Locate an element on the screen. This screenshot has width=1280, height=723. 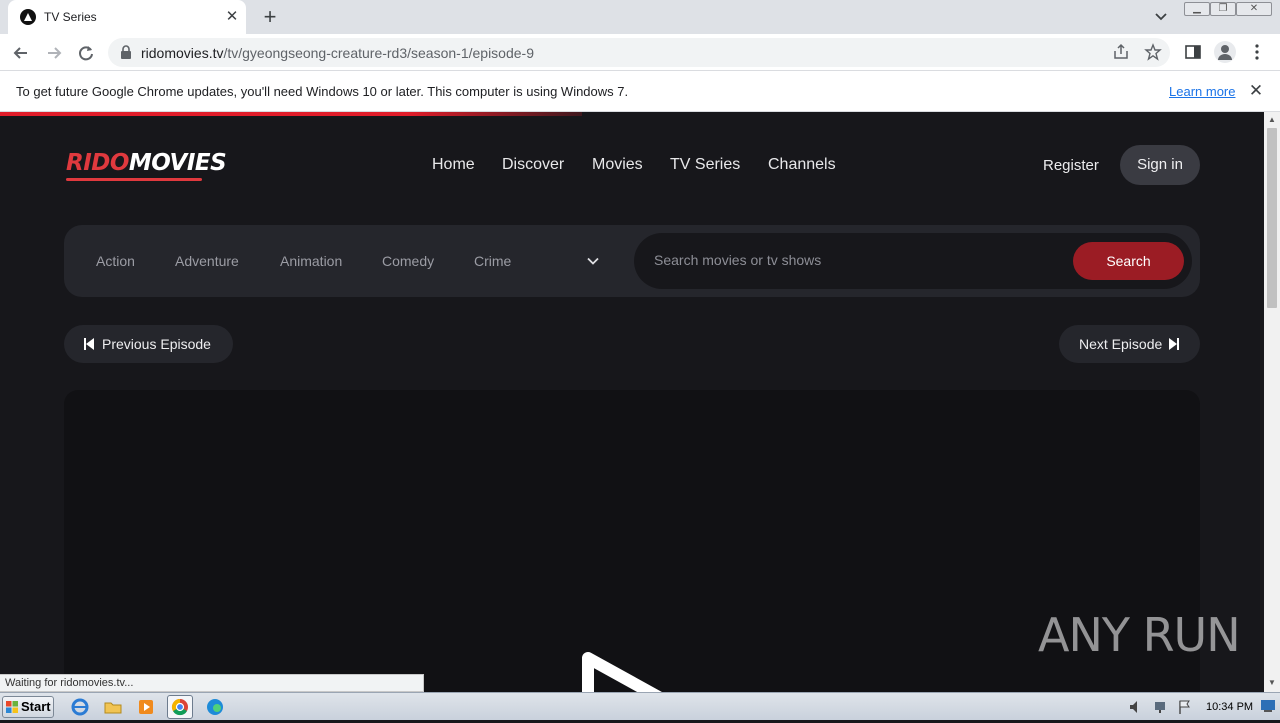
search-input is located at coordinates (854, 260).